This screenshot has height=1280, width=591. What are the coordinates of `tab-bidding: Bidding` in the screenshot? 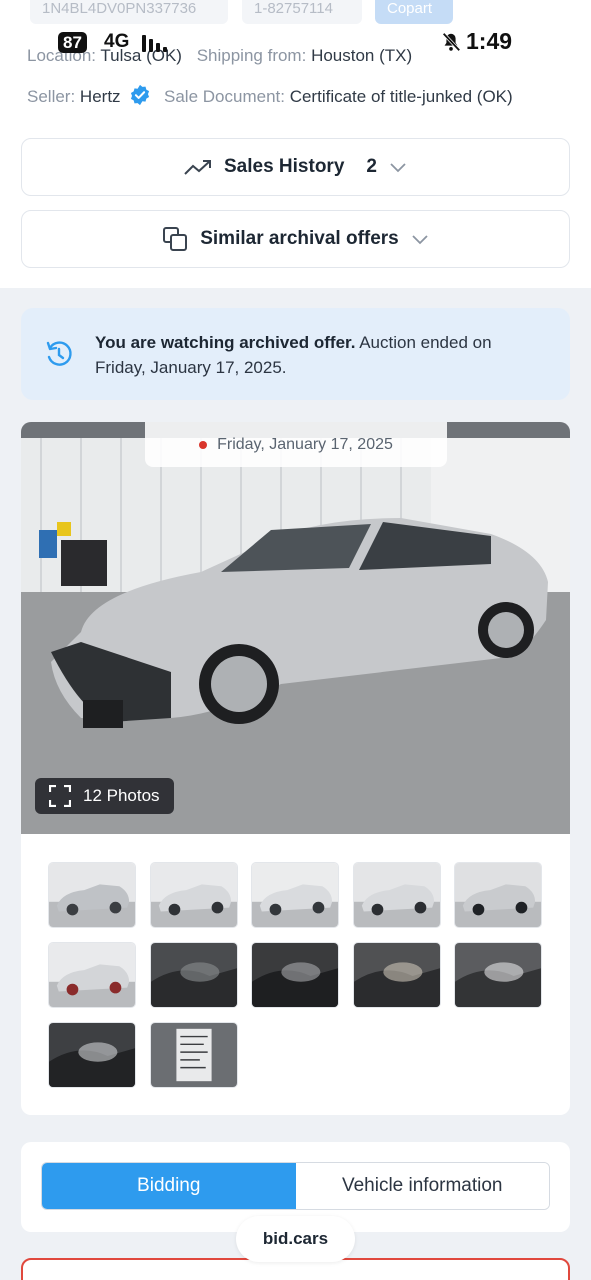 It's located at (169, 1186).